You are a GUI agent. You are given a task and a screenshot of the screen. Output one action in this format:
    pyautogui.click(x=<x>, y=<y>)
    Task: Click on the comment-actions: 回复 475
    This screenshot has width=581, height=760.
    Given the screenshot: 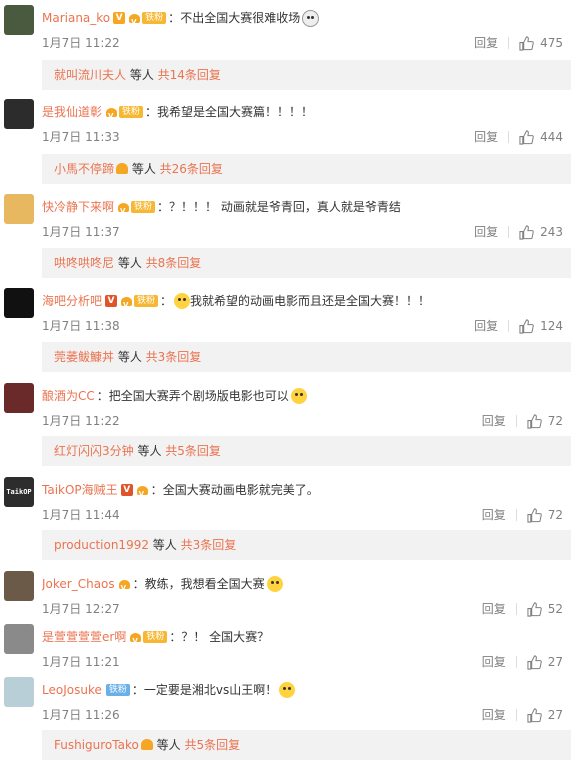 What is the action you would take?
    pyautogui.click(x=518, y=43)
    